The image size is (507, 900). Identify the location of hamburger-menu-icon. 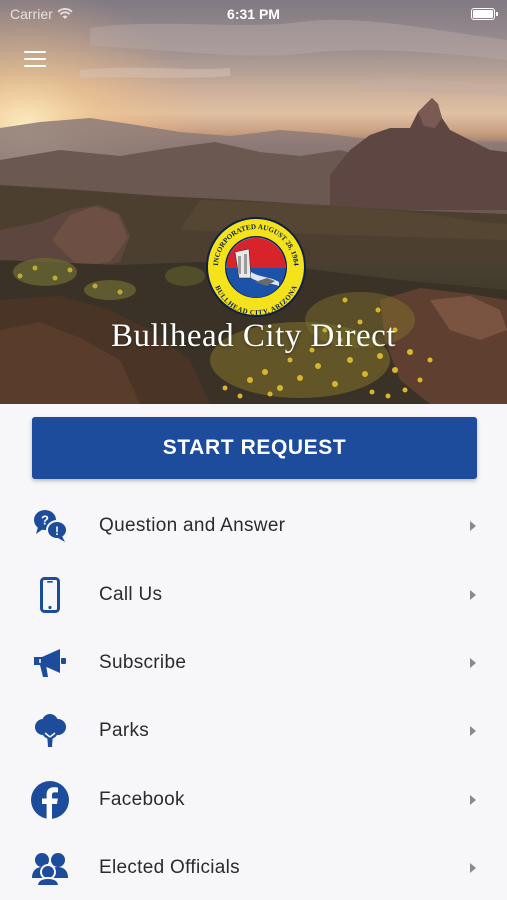
(35, 59).